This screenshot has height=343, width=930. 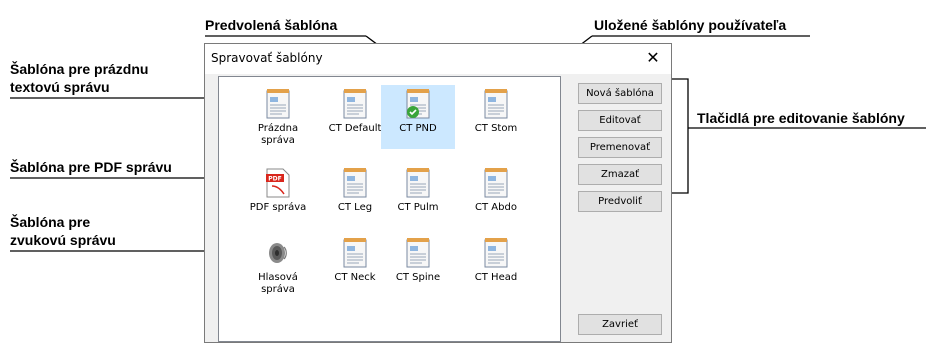 What do you see at coordinates (91, 167) in the screenshot?
I see `callout-pdf-template: Šablóna pre PDF správu` at bounding box center [91, 167].